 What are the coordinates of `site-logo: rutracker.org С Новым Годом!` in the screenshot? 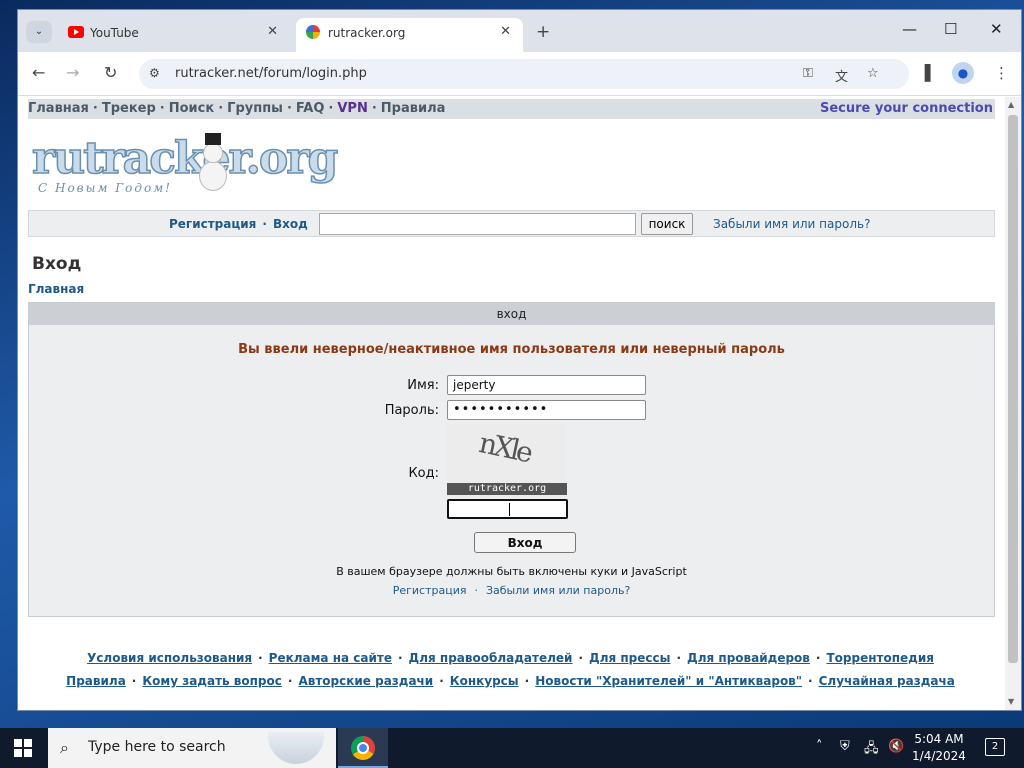 It's located at (185, 164).